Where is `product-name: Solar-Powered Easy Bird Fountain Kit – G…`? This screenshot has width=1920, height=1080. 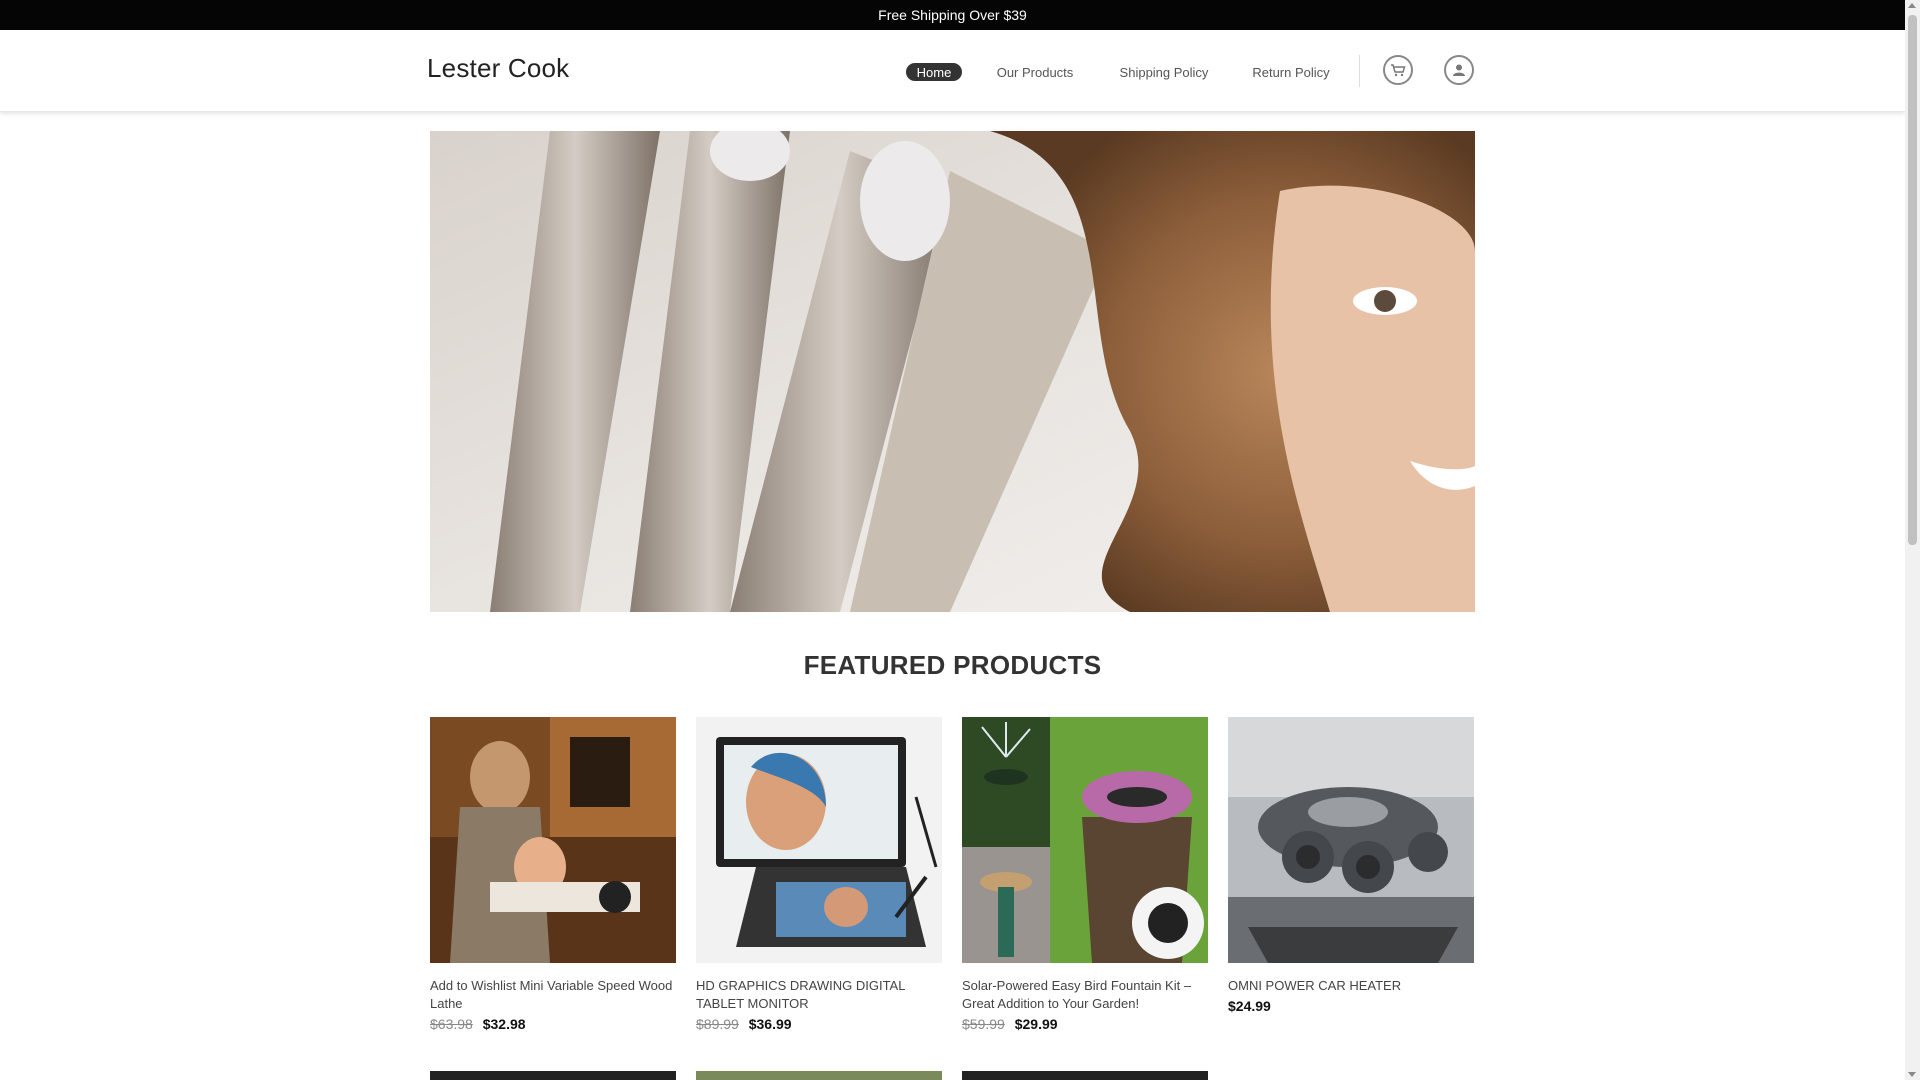 product-name: Solar-Powered Easy Bird Fountain Kit – G… is located at coordinates (1085, 995).